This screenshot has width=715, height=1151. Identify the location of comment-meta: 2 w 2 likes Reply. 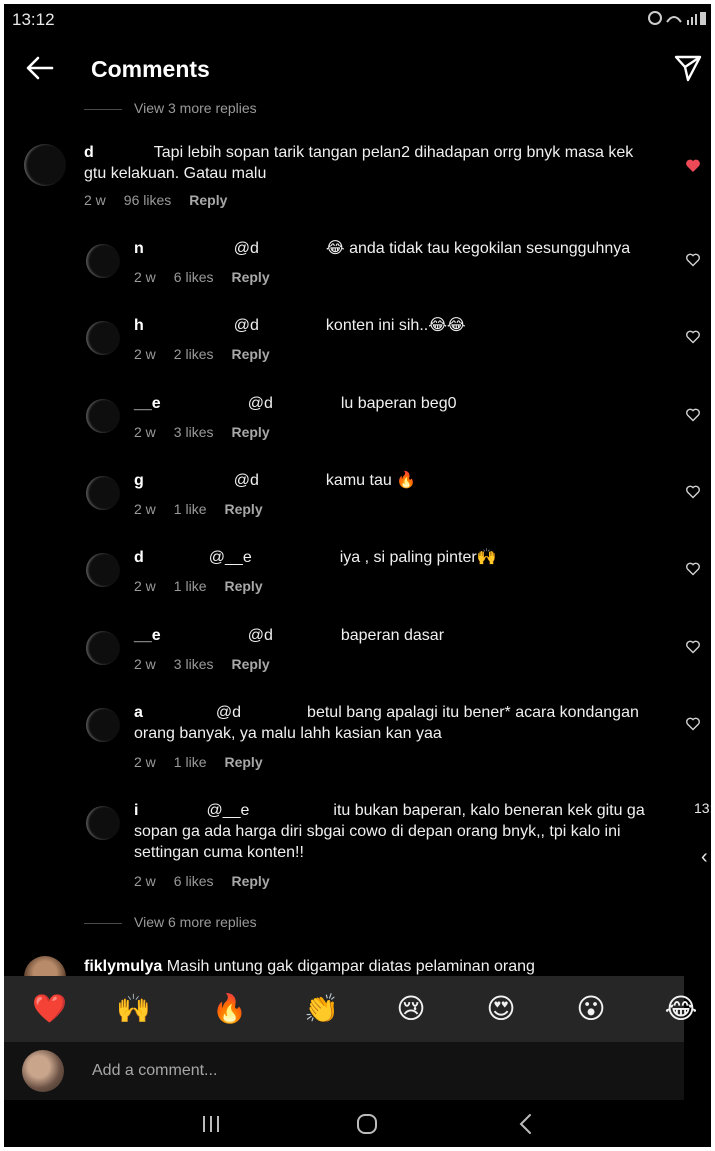
(211, 354).